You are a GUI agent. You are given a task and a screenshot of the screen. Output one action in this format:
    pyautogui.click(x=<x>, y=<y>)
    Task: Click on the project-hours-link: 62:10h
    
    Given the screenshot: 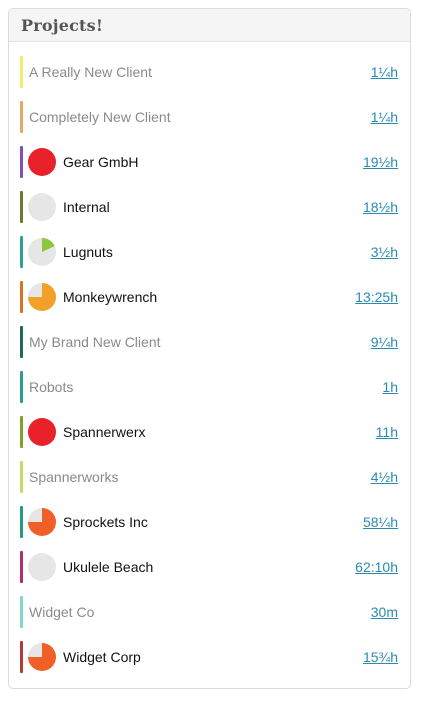 What is the action you would take?
    pyautogui.click(x=376, y=567)
    